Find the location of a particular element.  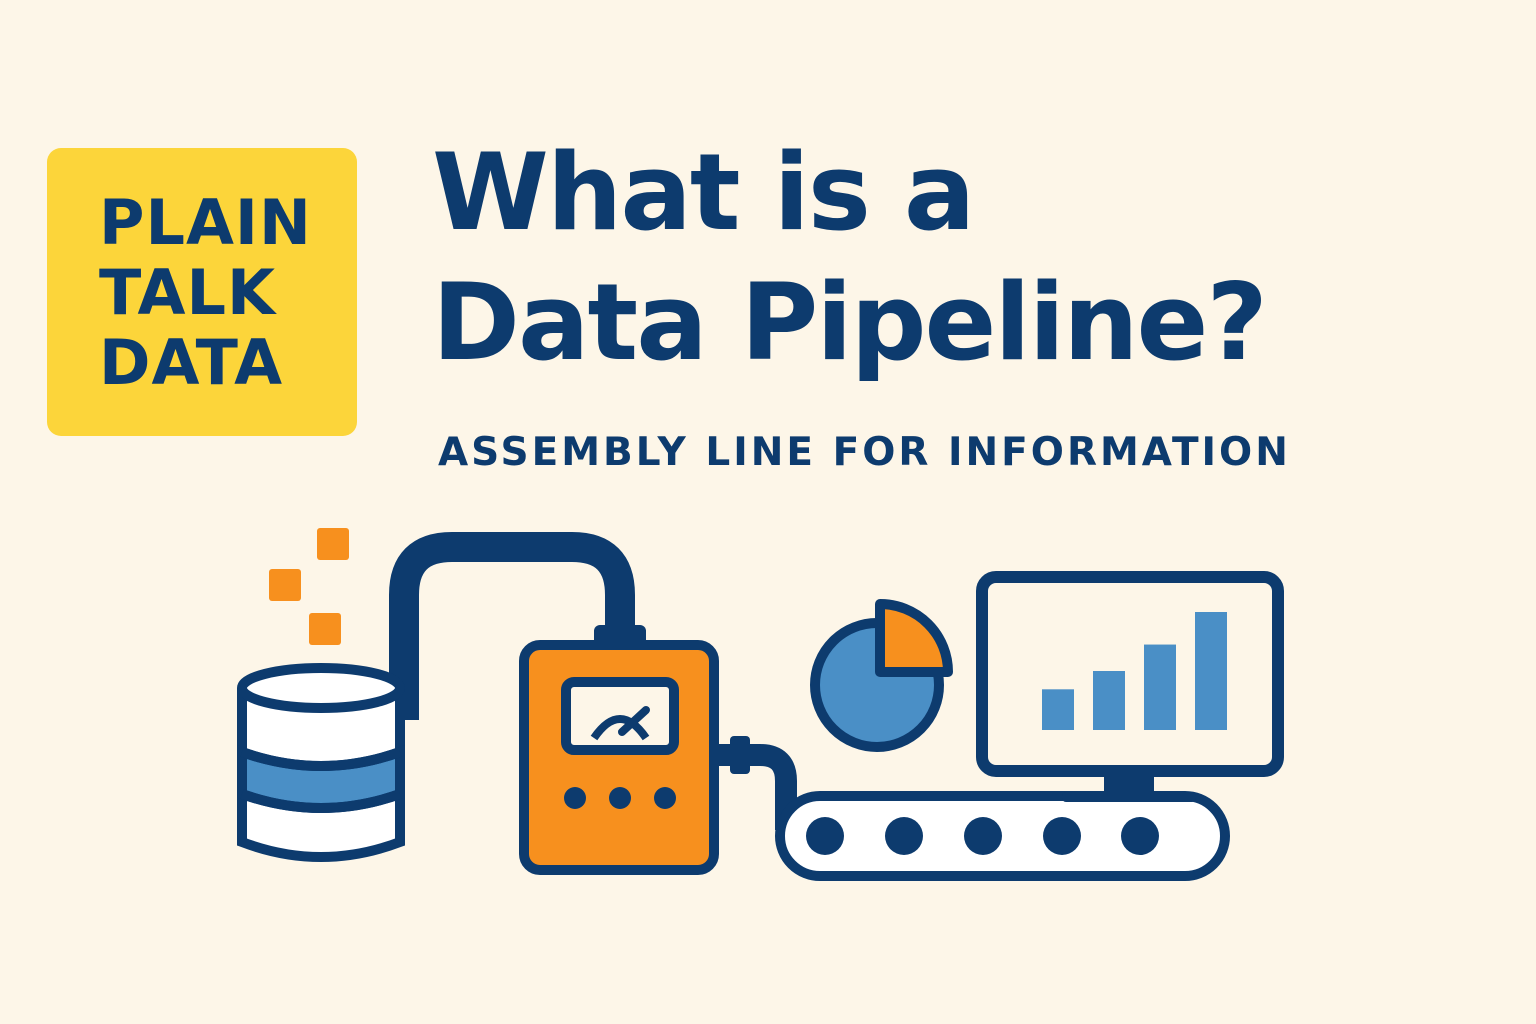

database-icon is located at coordinates (321, 762).